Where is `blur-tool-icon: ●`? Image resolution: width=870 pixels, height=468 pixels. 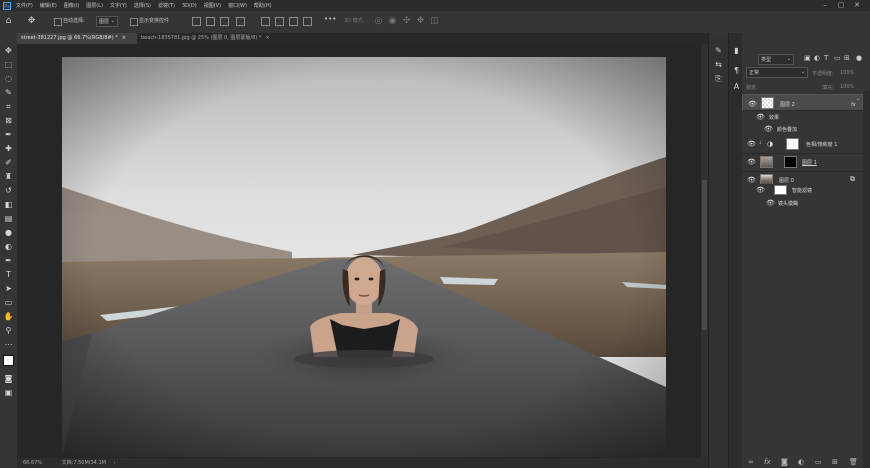 blur-tool-icon: ● is located at coordinates (8, 232).